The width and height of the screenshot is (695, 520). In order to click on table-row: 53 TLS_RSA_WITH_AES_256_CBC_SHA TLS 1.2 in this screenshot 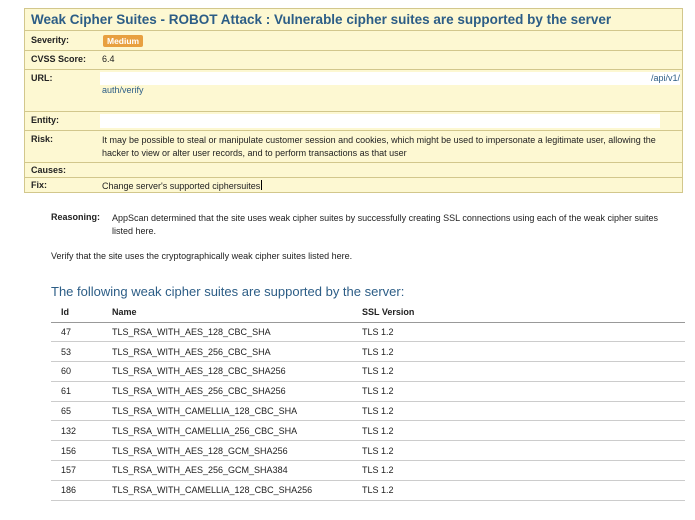, I will do `click(368, 352)`.